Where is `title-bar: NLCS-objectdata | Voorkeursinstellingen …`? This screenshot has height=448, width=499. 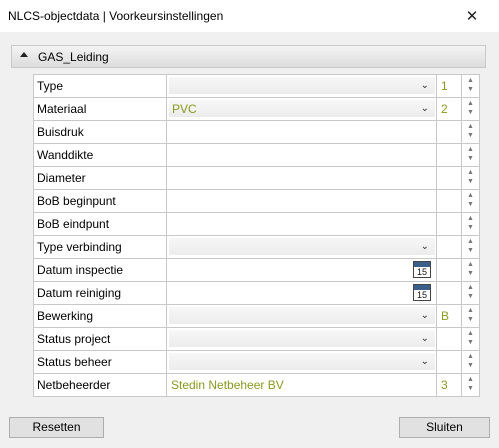 title-bar: NLCS-objectdata | Voorkeursinstellingen … is located at coordinates (249, 16).